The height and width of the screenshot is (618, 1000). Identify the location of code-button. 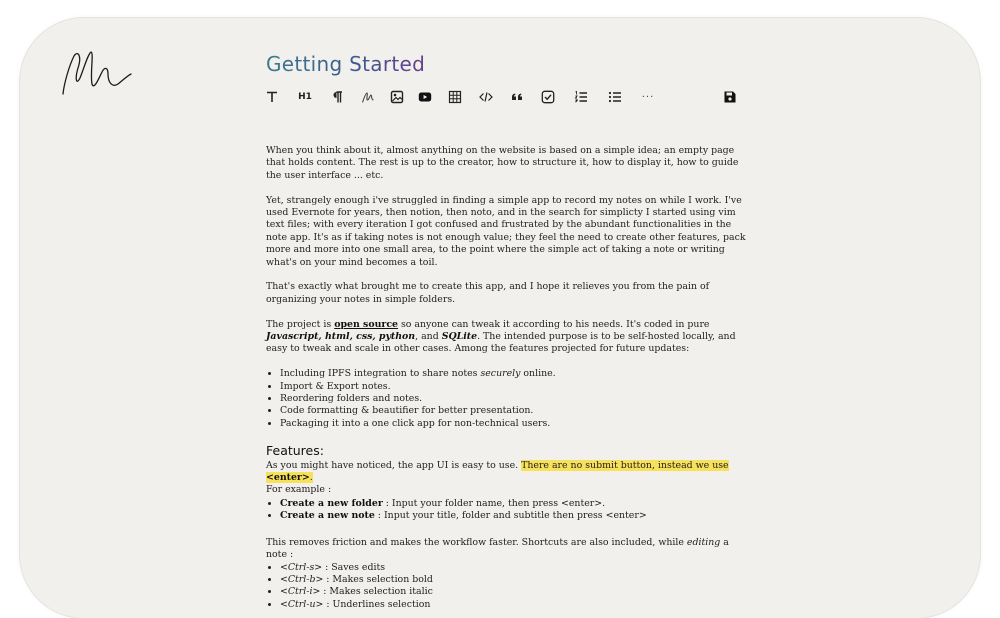
(486, 97).